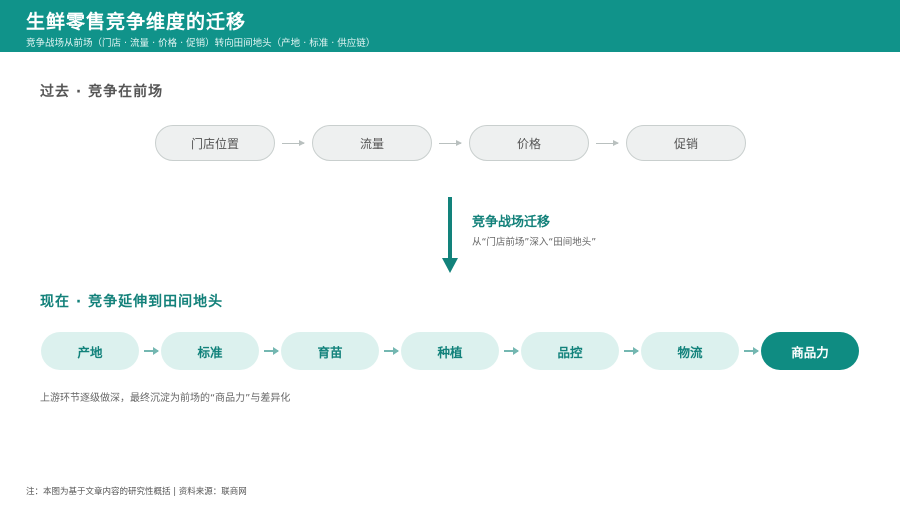  Describe the element at coordinates (450, 351) in the screenshot. I see `now-step: 种植` at that location.